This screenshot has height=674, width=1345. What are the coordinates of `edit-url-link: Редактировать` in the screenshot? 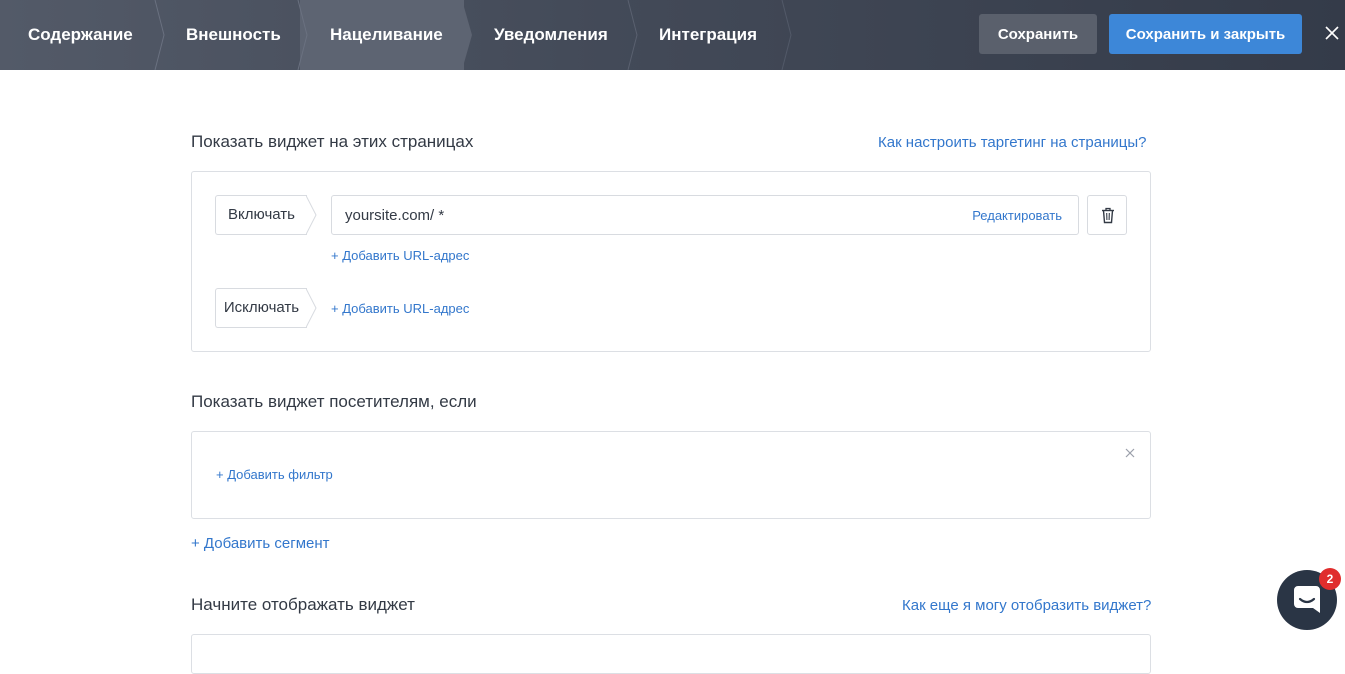 It's located at (1017, 215).